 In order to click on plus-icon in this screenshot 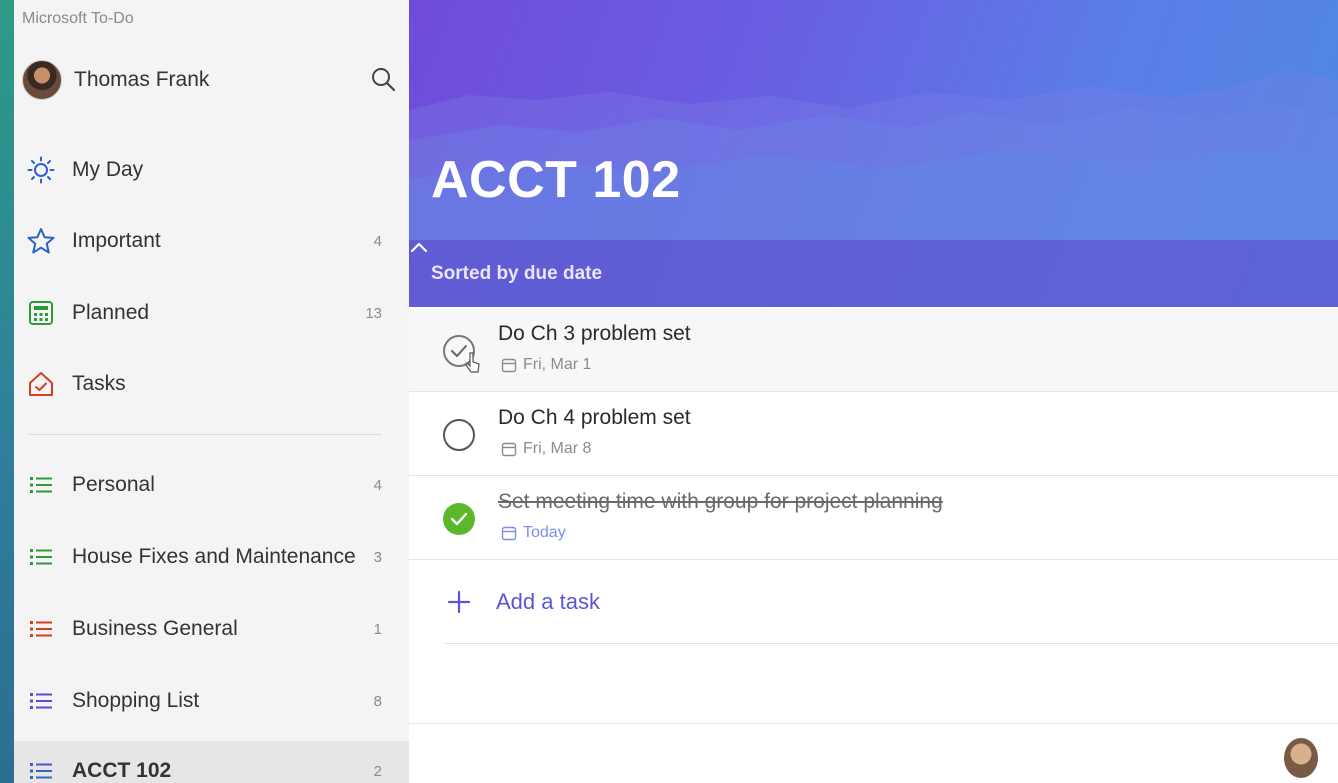, I will do `click(459, 602)`.